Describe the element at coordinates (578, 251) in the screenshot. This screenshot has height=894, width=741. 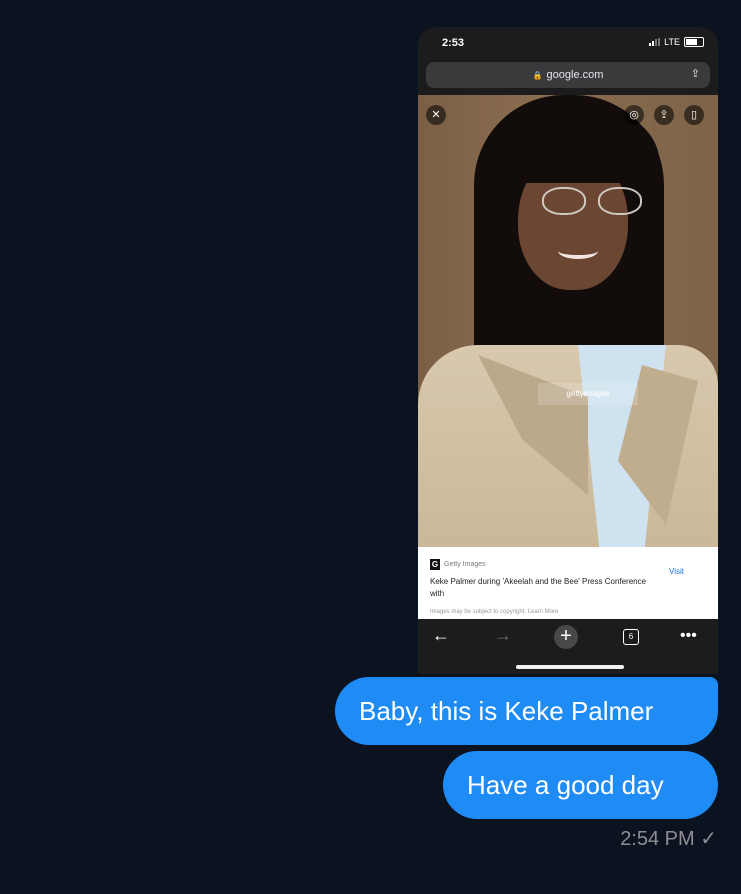
I see `photo-smile` at that location.